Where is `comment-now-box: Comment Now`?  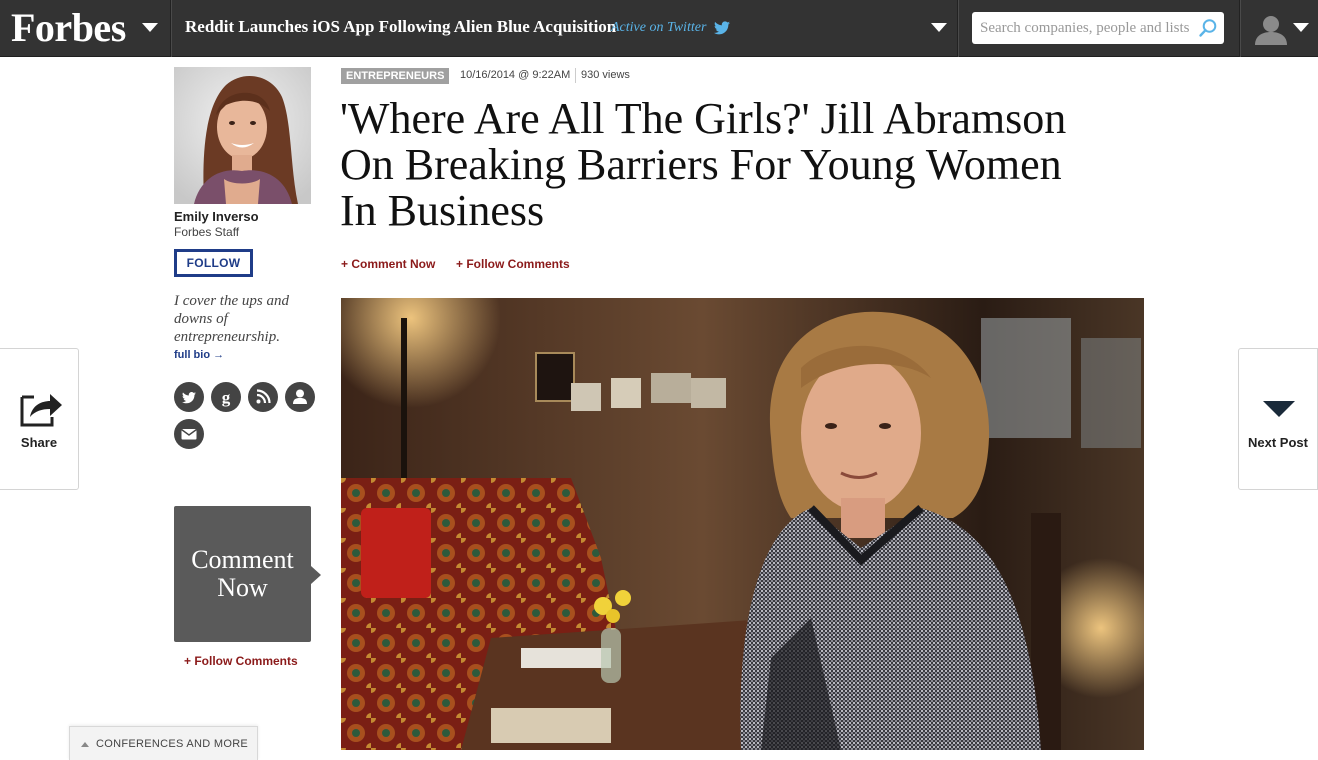 comment-now-box: Comment Now is located at coordinates (242, 574).